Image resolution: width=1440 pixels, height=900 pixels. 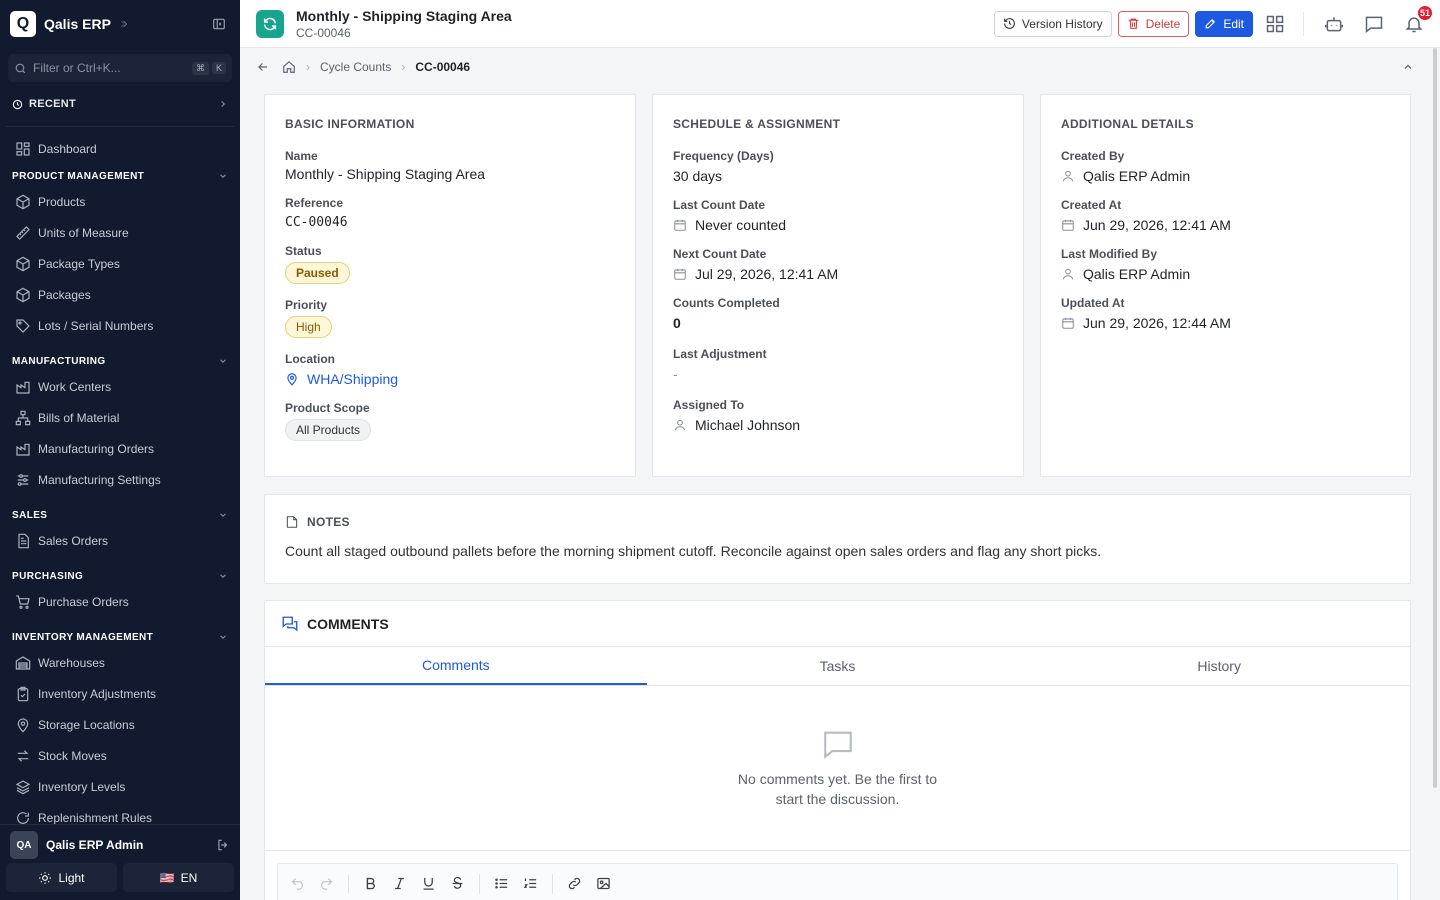 What do you see at coordinates (530, 883) in the screenshot?
I see `numbered-list-icon` at bounding box center [530, 883].